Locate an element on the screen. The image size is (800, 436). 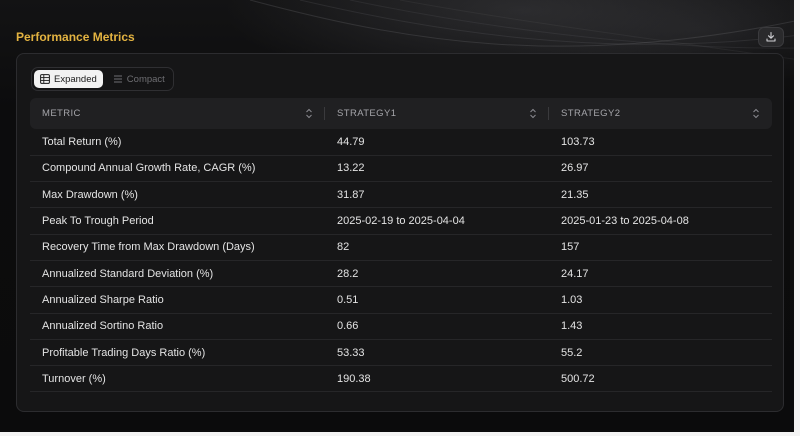
strategy2-value-cell: 21.35 is located at coordinates (660, 195).